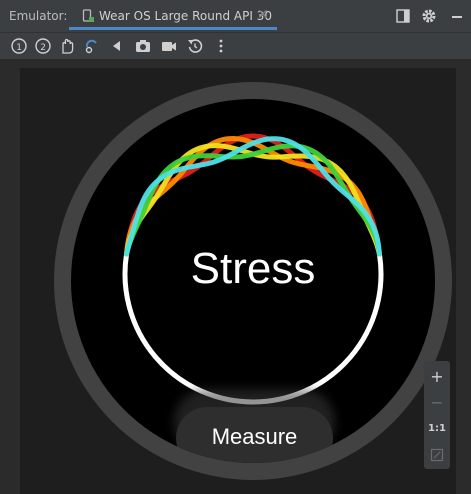 Image resolution: width=471 pixels, height=494 pixels. What do you see at coordinates (263, 15) in the screenshot?
I see `close-tab-icon: ✕` at bounding box center [263, 15].